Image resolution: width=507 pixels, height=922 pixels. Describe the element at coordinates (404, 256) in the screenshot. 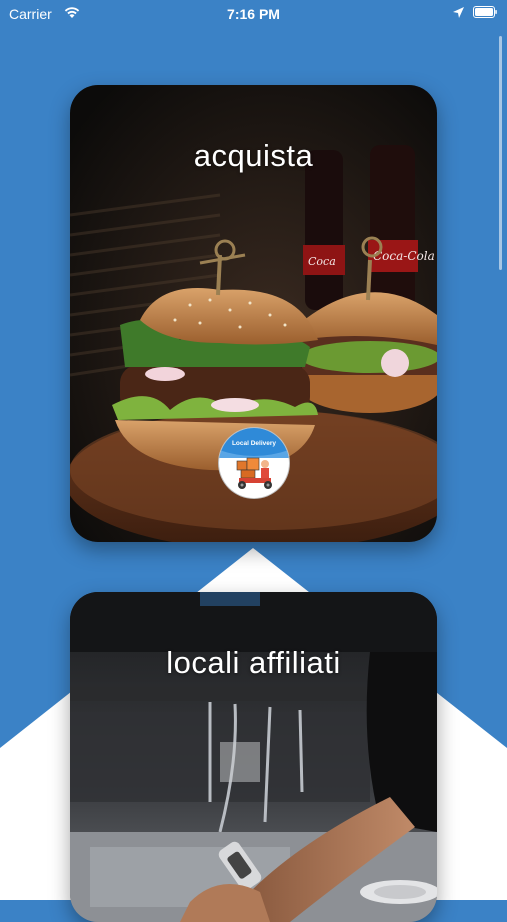

I see `svg-text: Coca-Cola` at that location.